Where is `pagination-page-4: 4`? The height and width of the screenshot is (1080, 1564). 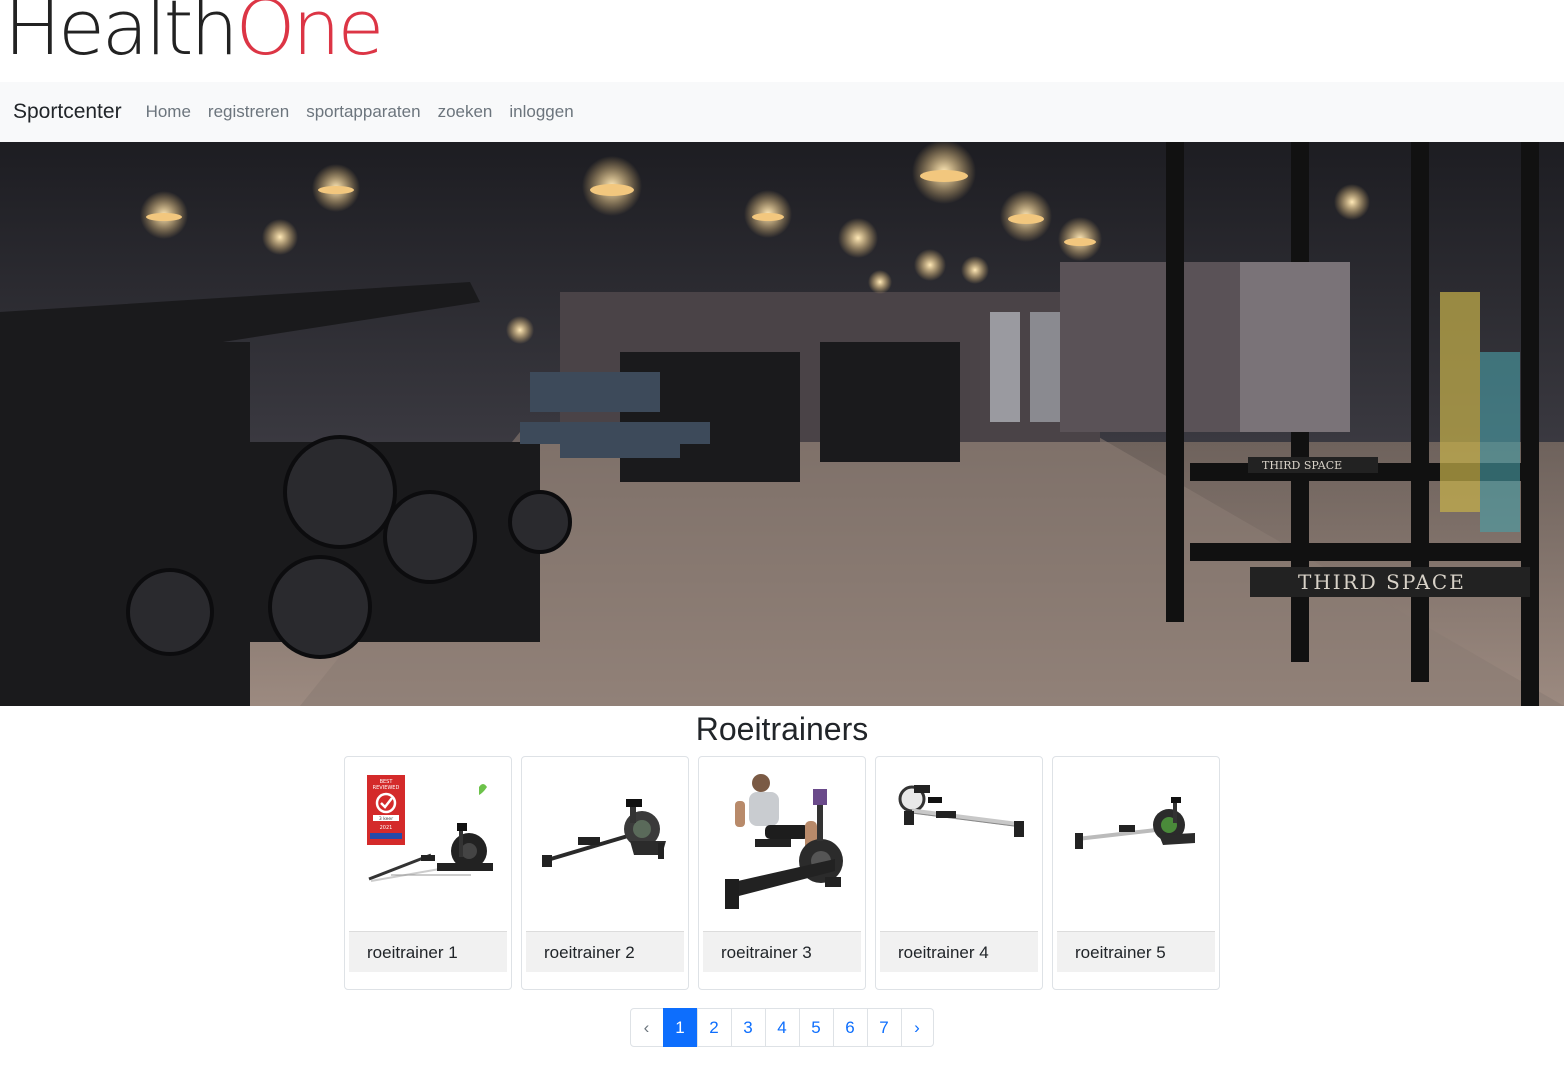
pagination-page-4: 4 is located at coordinates (782, 1027).